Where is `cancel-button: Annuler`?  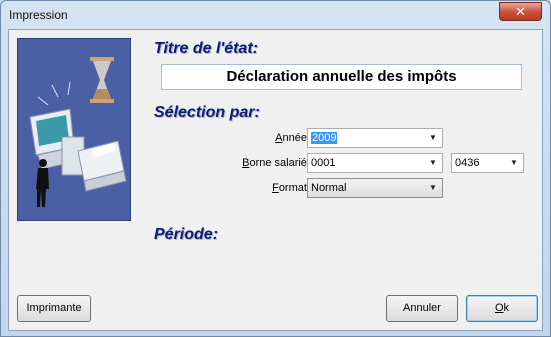
cancel-button: Annuler is located at coordinates (422, 308).